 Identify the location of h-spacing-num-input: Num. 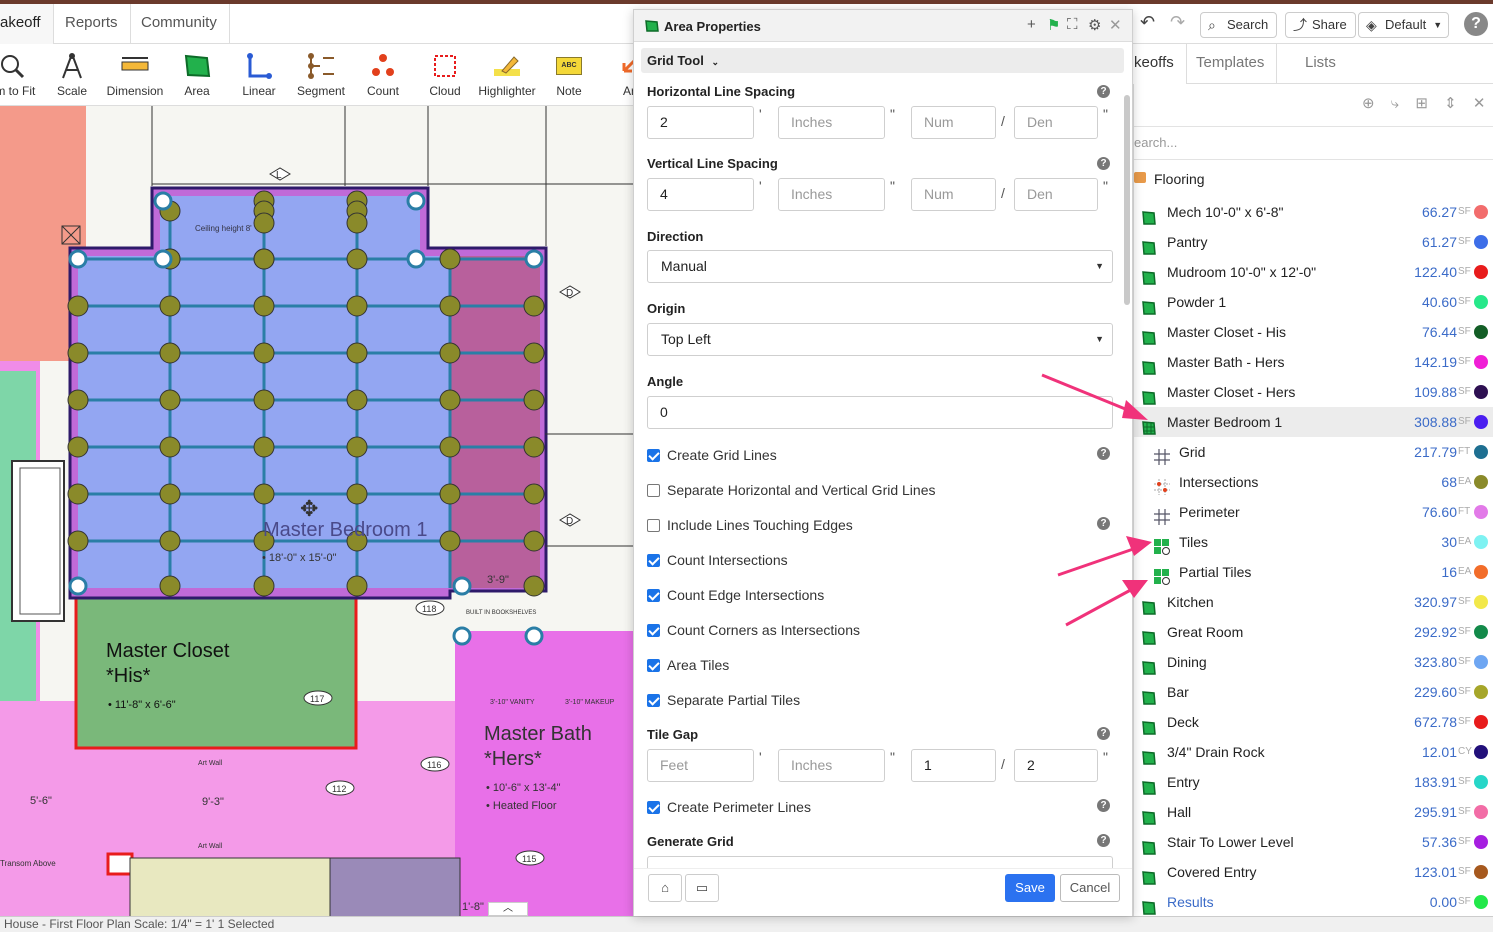
(953, 122).